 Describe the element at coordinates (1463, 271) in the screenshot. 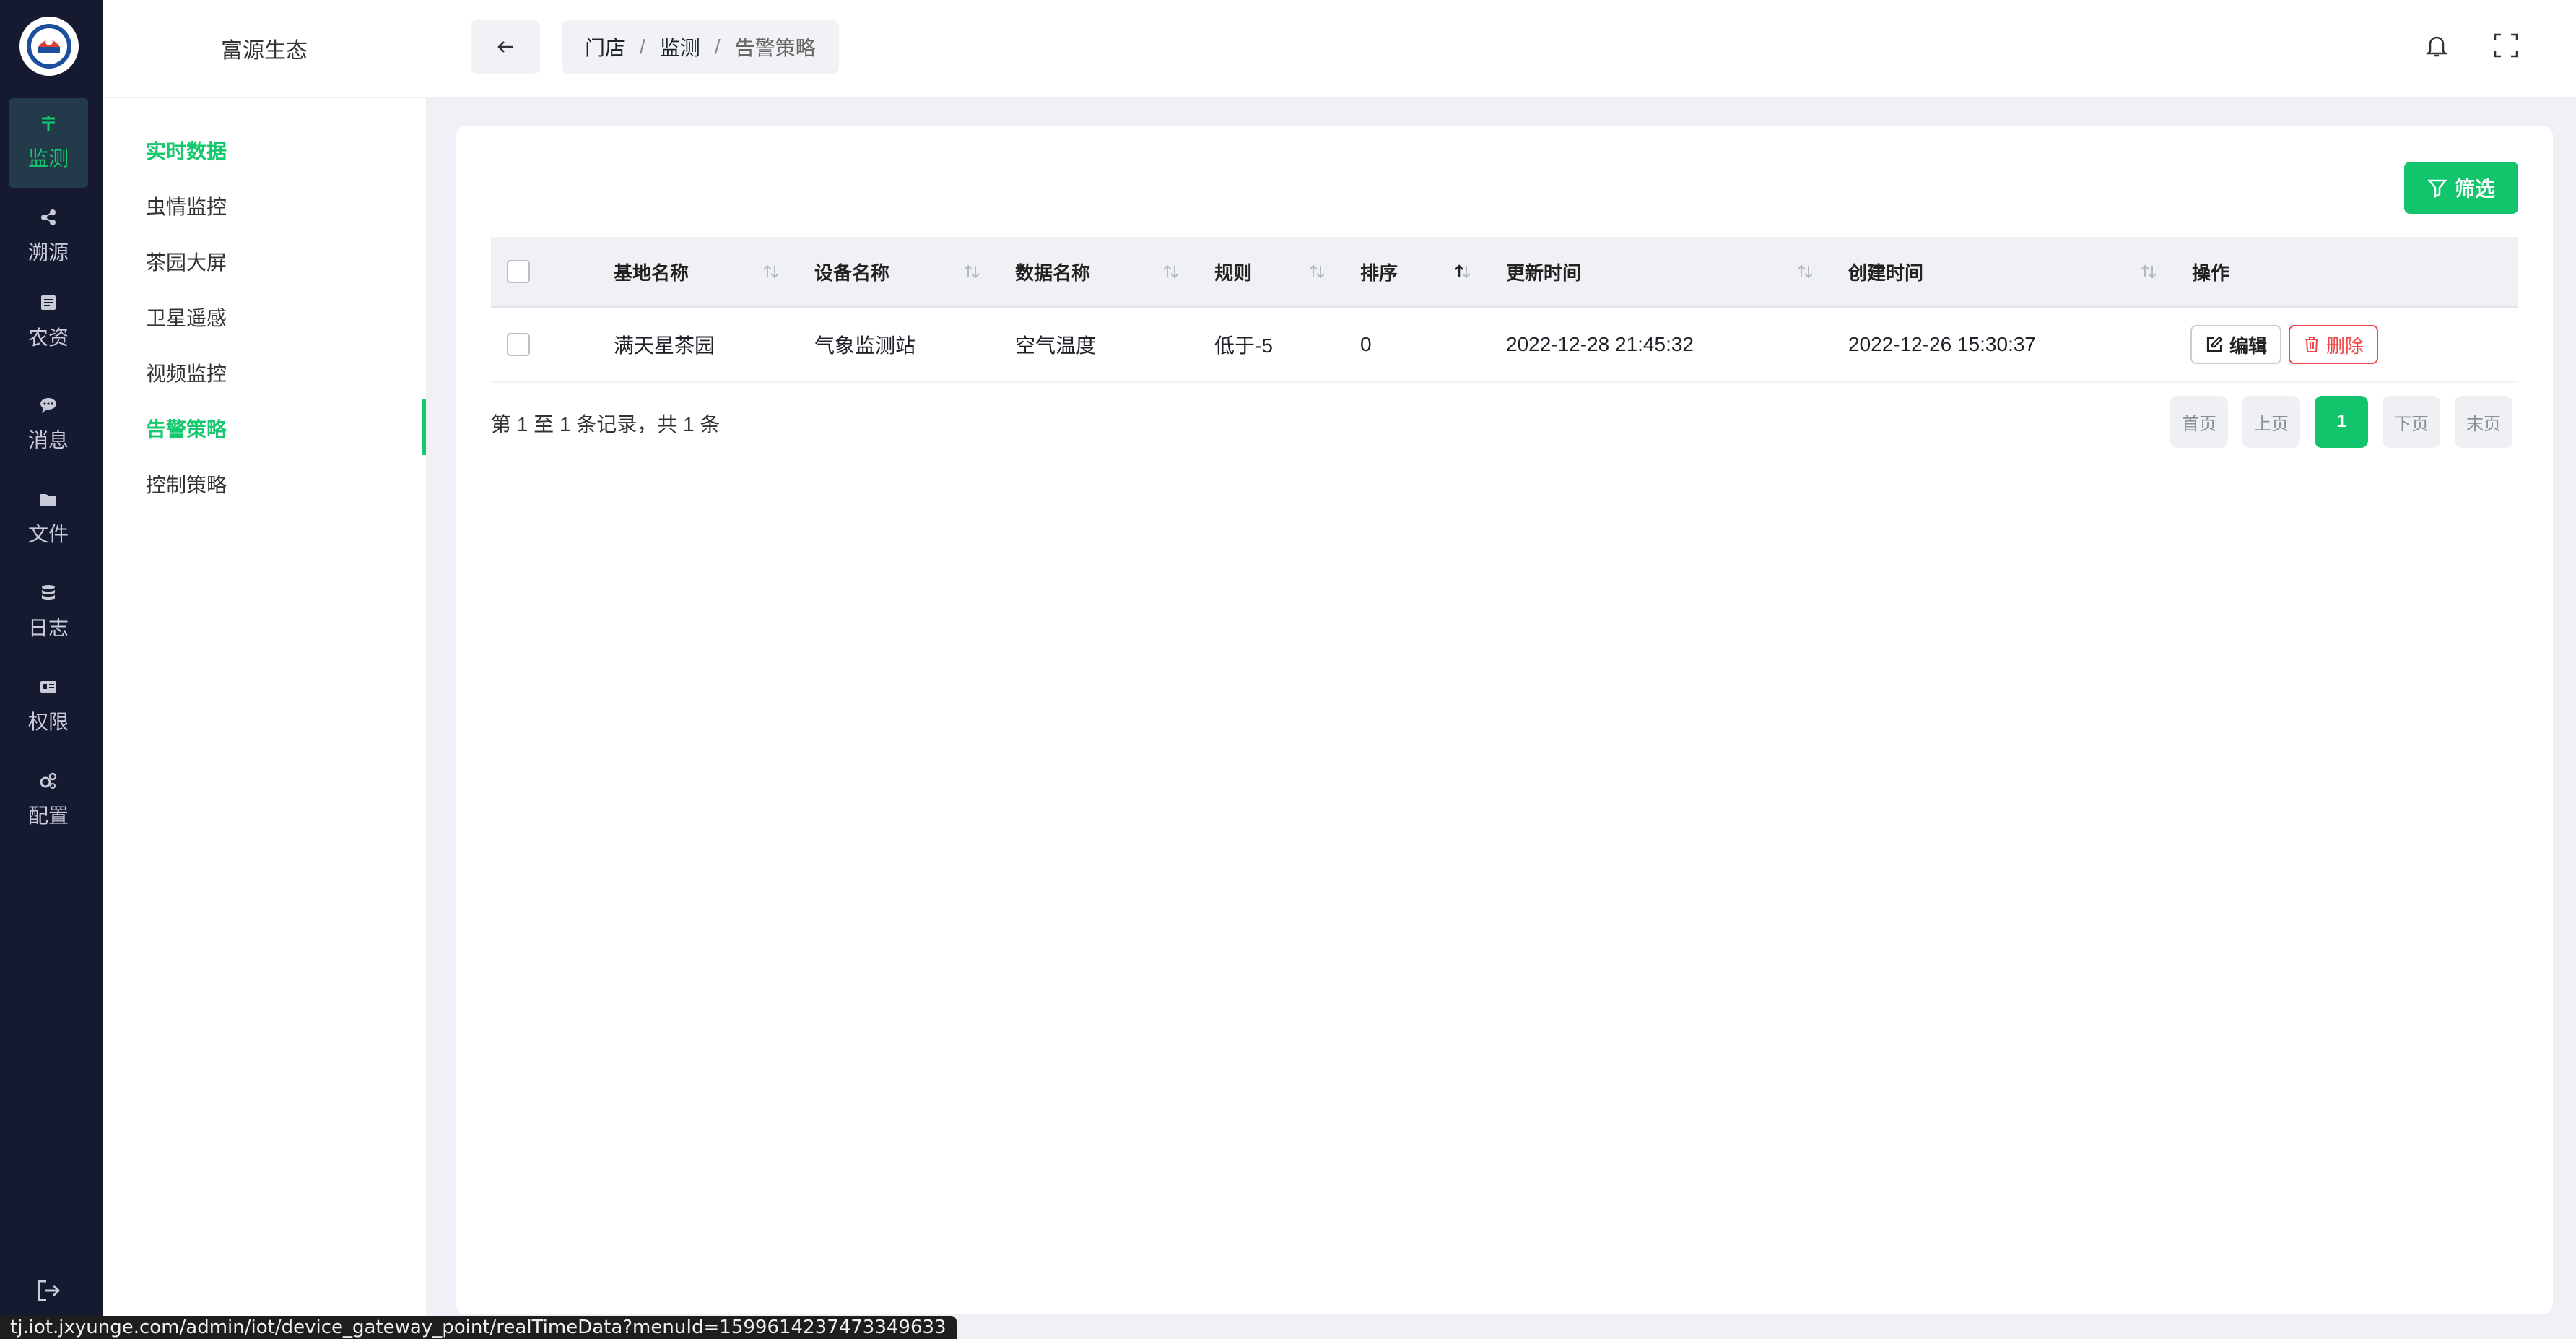

I see `sort-asc-icon` at that location.